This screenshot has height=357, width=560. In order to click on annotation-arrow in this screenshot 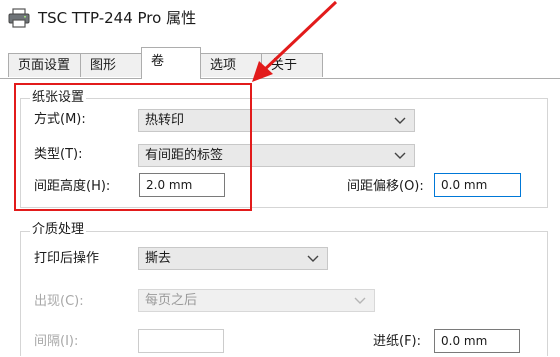, I will do `click(295, 41)`.